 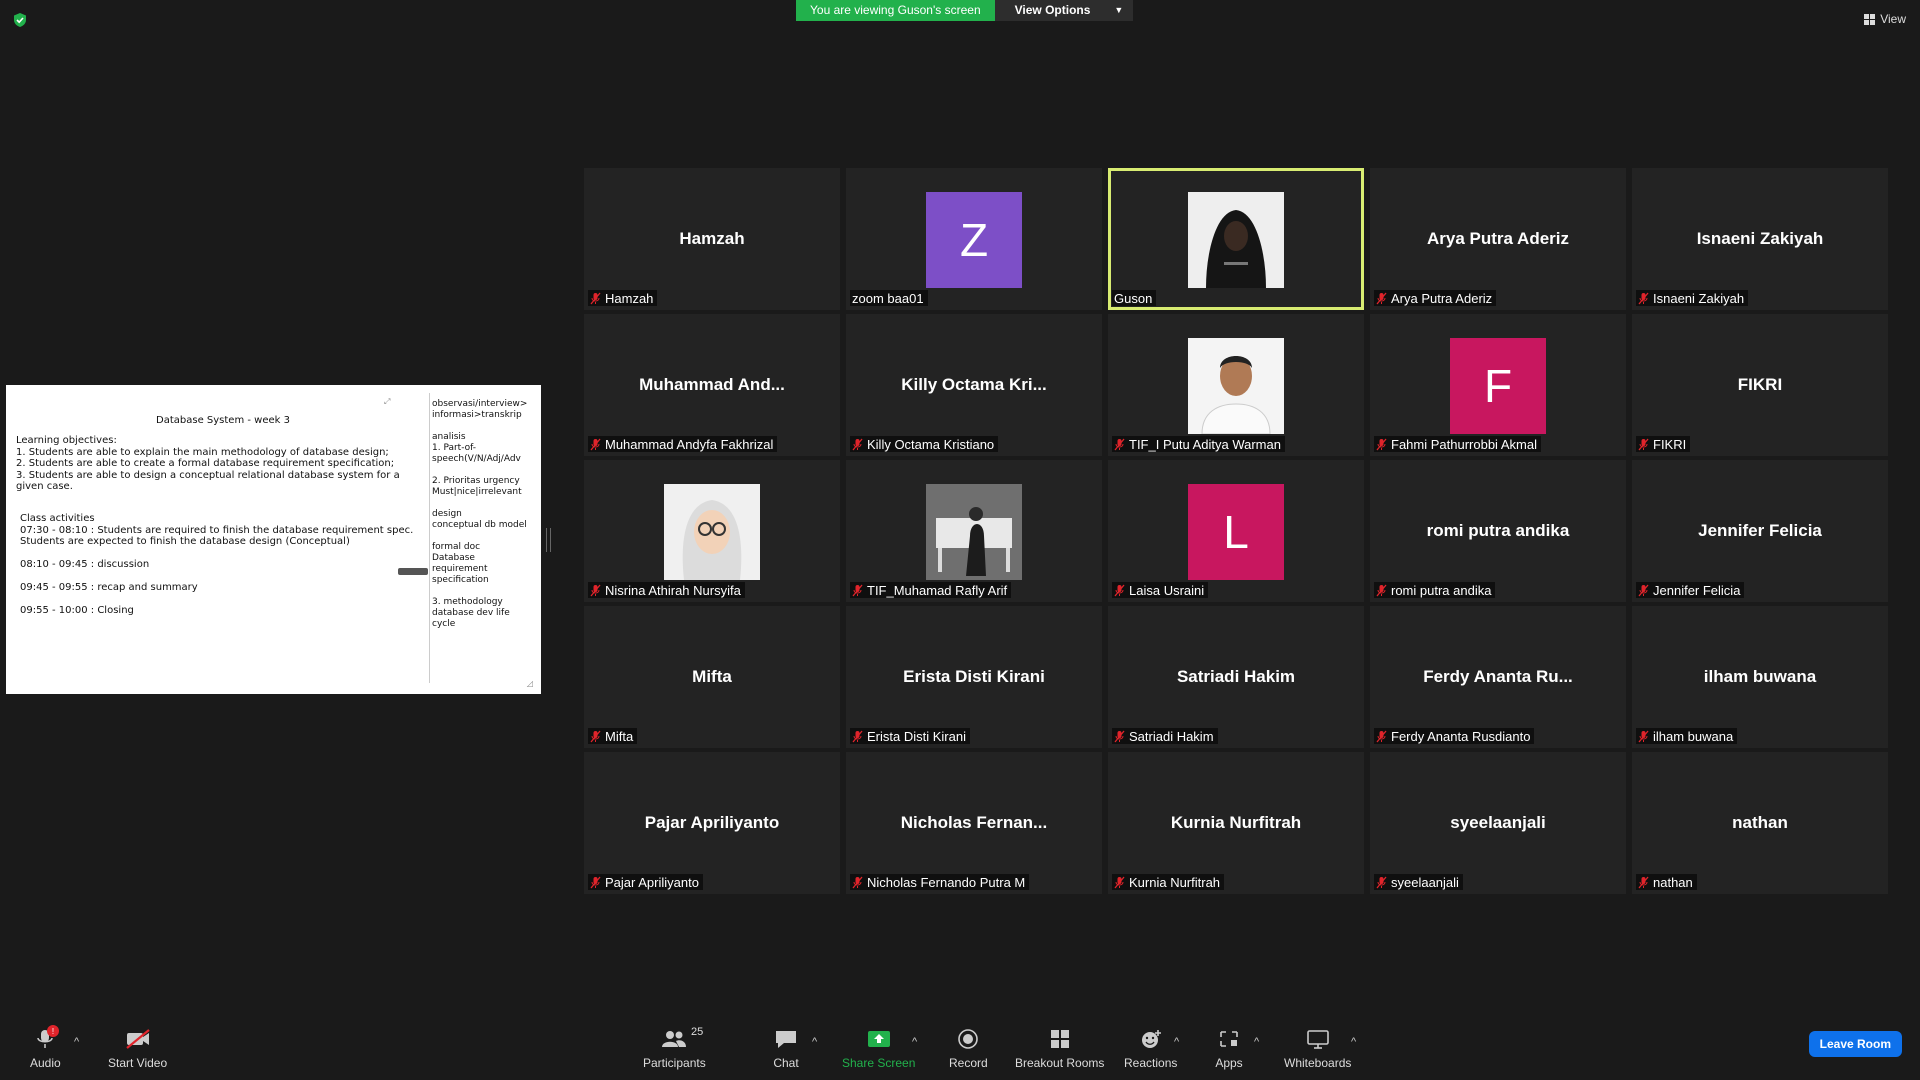 I want to click on participant-tile: Muhammad And... Muhammad Andyfa Fakhrizal, so click(x=712, y=385).